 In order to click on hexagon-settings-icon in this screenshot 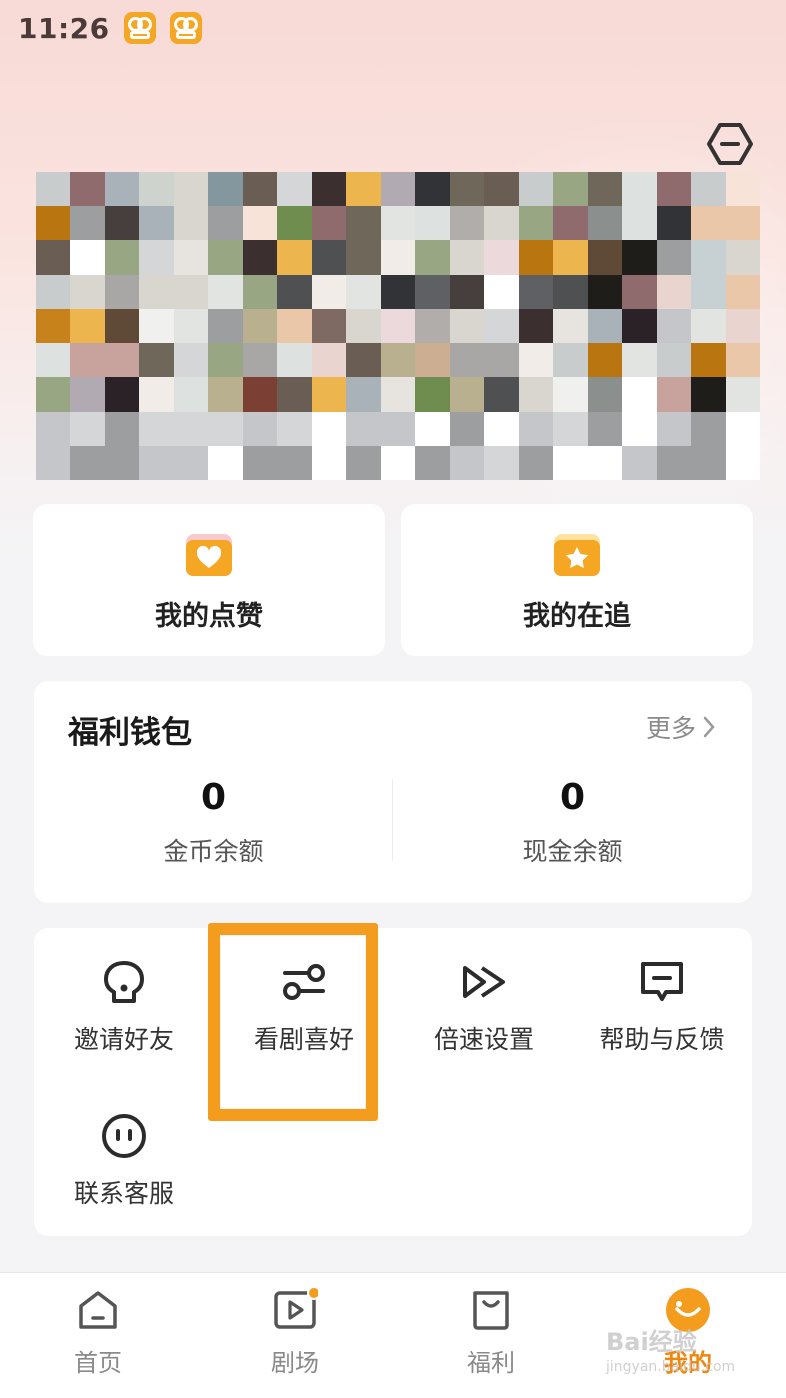, I will do `click(730, 144)`.